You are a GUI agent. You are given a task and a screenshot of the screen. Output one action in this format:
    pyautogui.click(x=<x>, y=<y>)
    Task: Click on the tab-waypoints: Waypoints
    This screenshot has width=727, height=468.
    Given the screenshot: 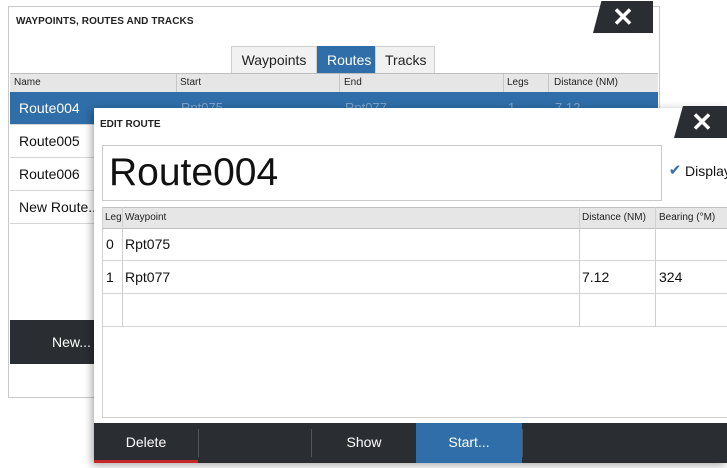 What is the action you would take?
    pyautogui.click(x=274, y=59)
    